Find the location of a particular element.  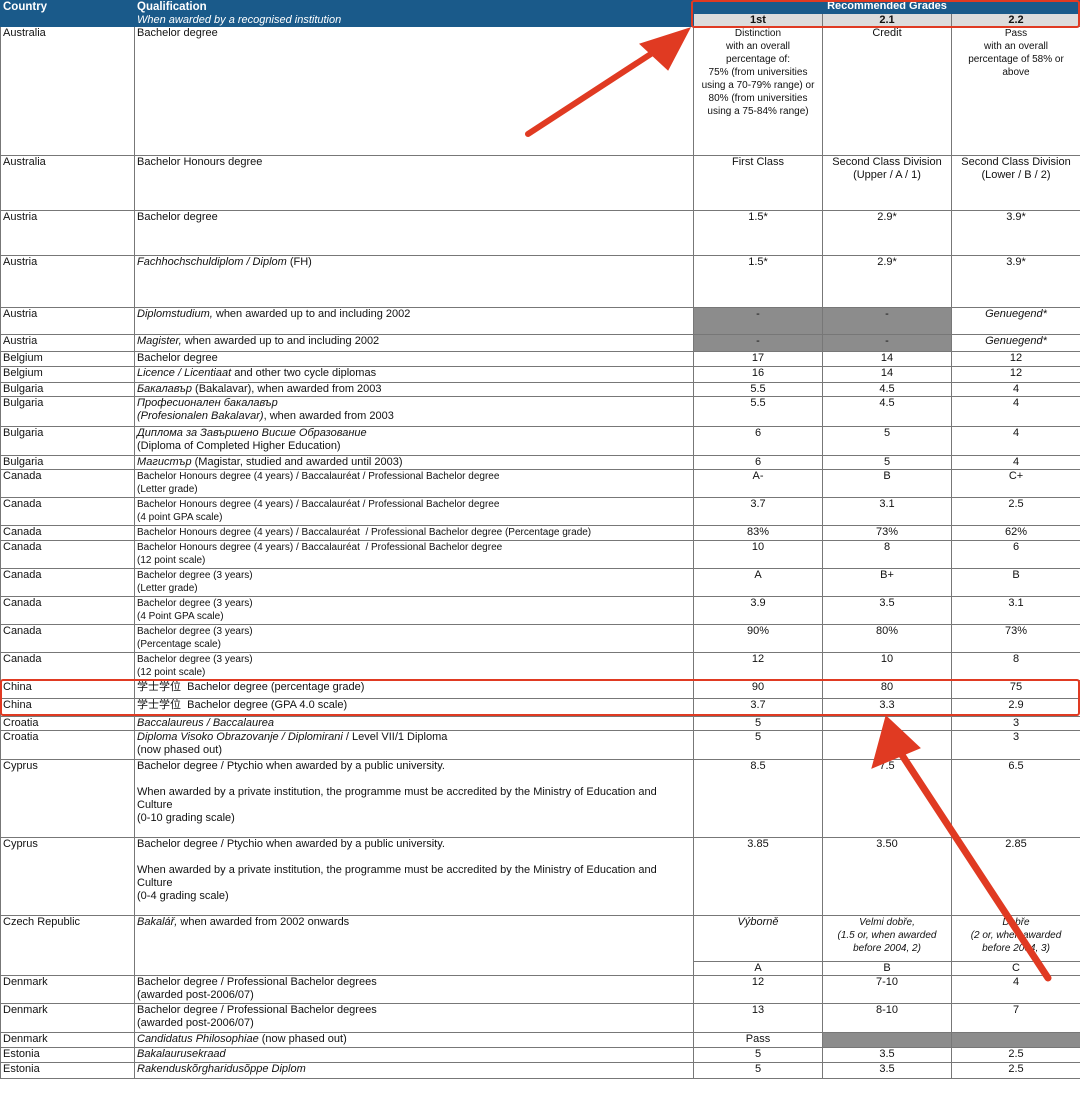

grade-cell-g3: 3.9* is located at coordinates (1015, 281).